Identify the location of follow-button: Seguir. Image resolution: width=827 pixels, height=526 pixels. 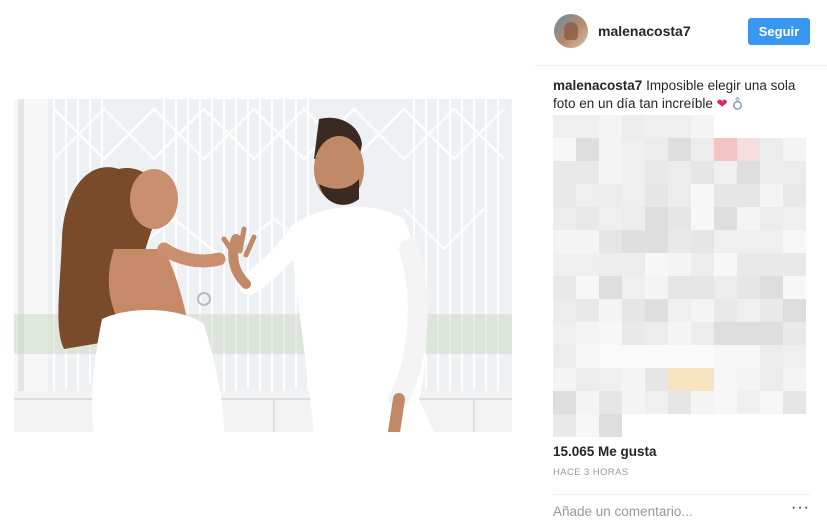
(779, 31).